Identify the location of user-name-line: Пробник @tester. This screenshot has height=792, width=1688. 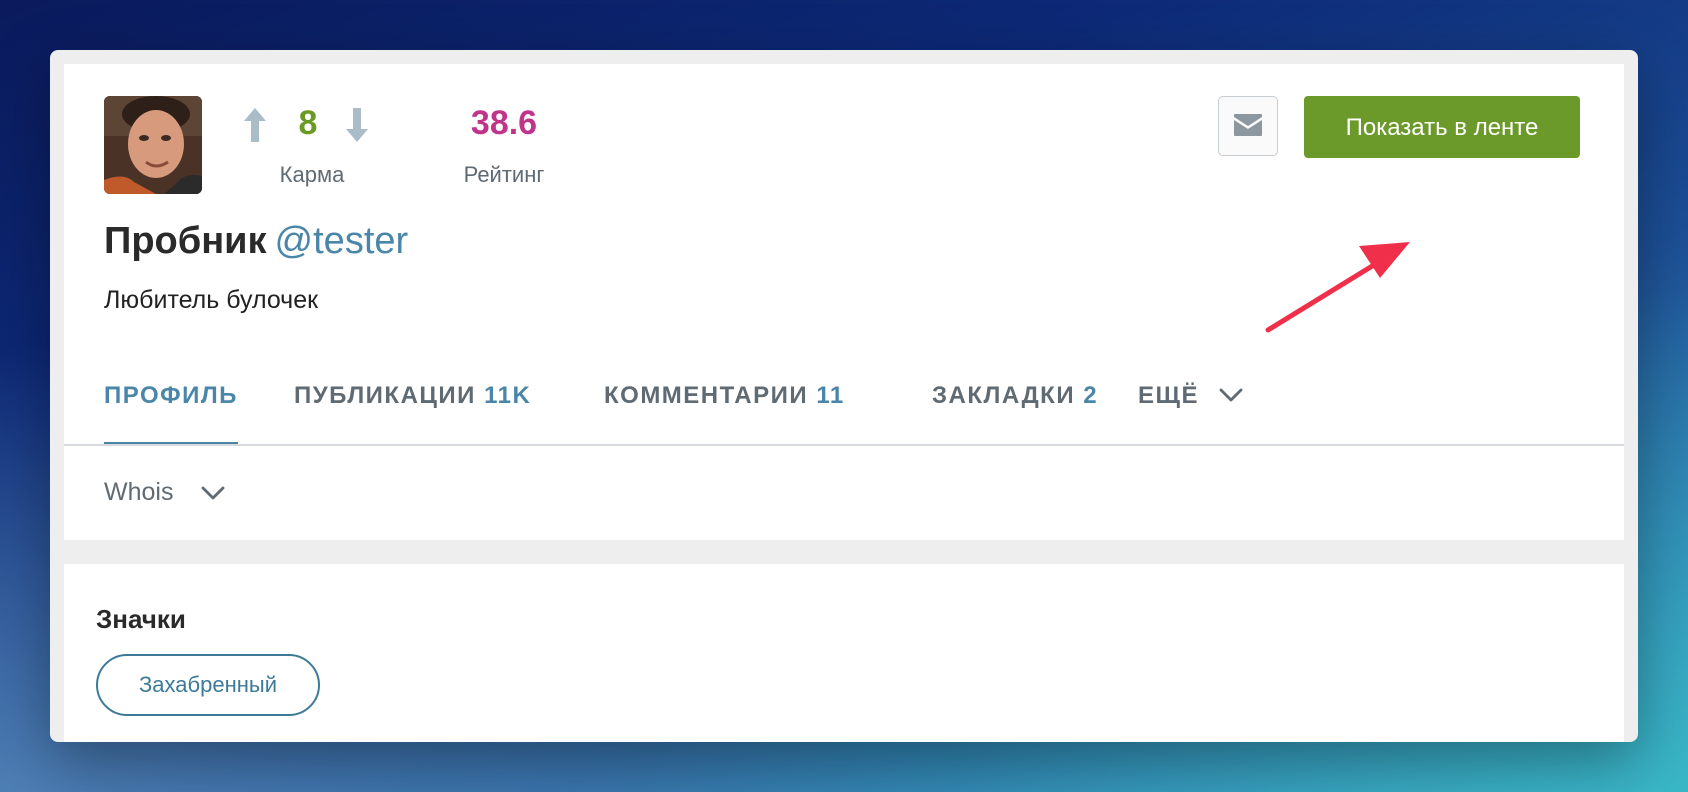
(256, 241).